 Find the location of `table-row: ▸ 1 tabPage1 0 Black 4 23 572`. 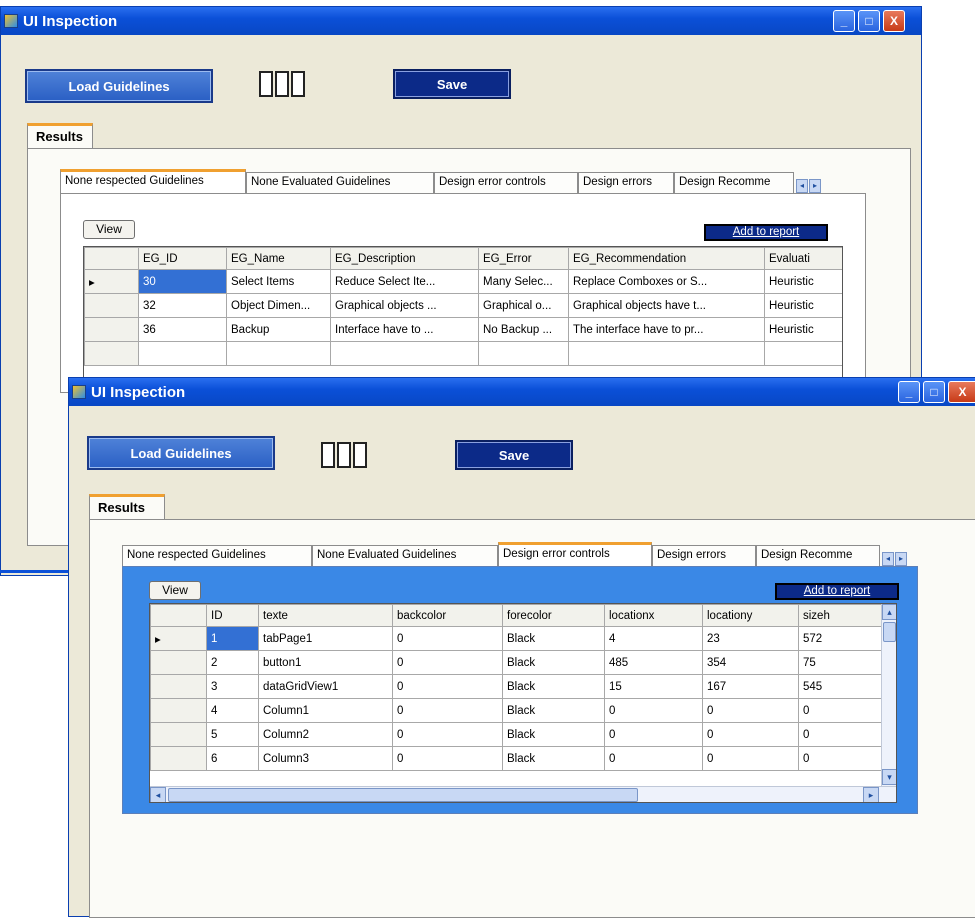

table-row: ▸ 1 tabPage1 0 Black 4 23 572 is located at coordinates (517, 638).